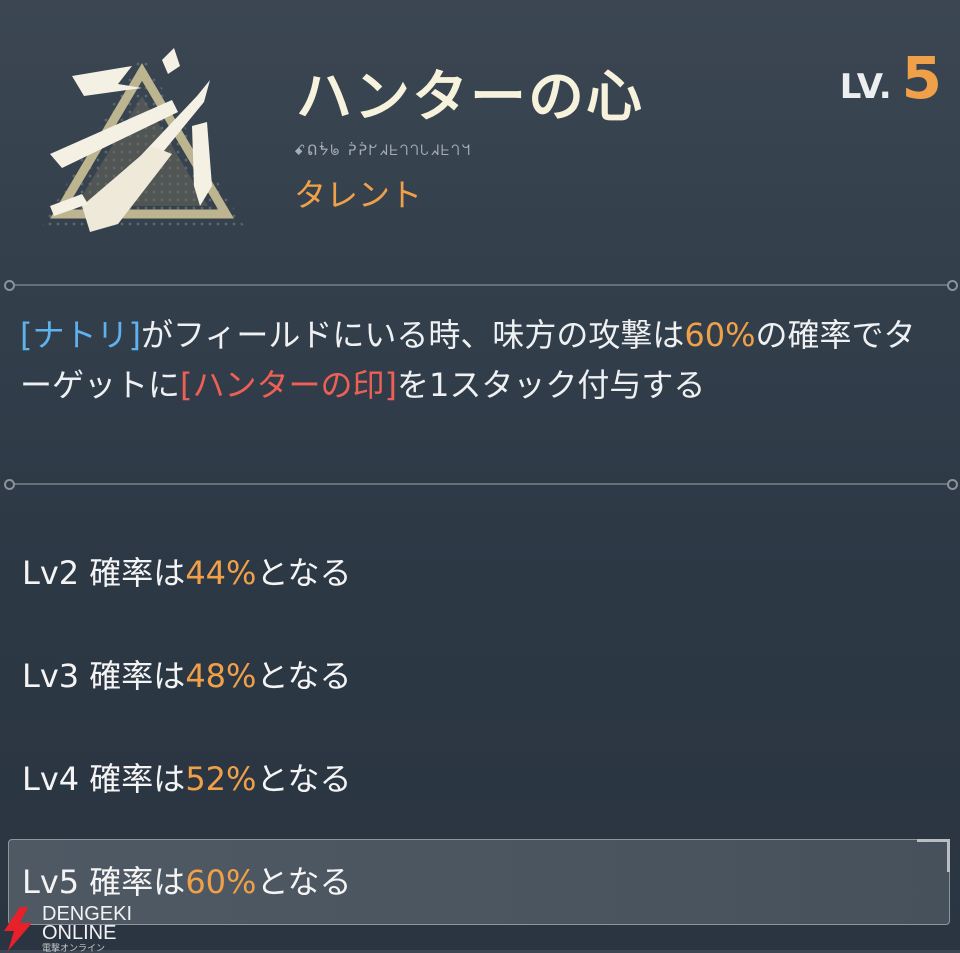 The height and width of the screenshot is (953, 960). I want to click on character-link: [ナトリ], so click(80, 335).